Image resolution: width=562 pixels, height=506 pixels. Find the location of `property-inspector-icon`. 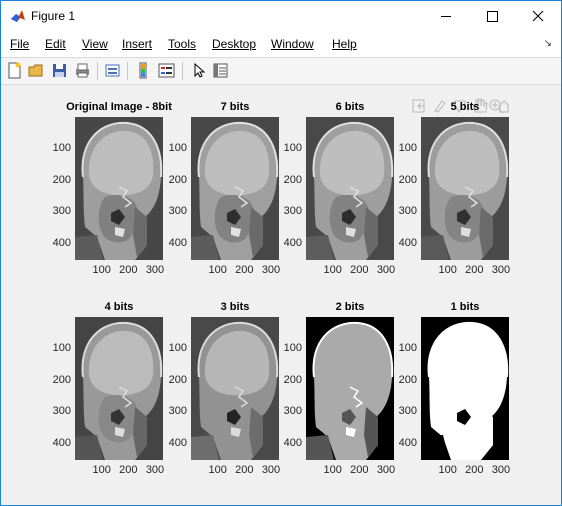

property-inspector-icon is located at coordinates (220, 70).